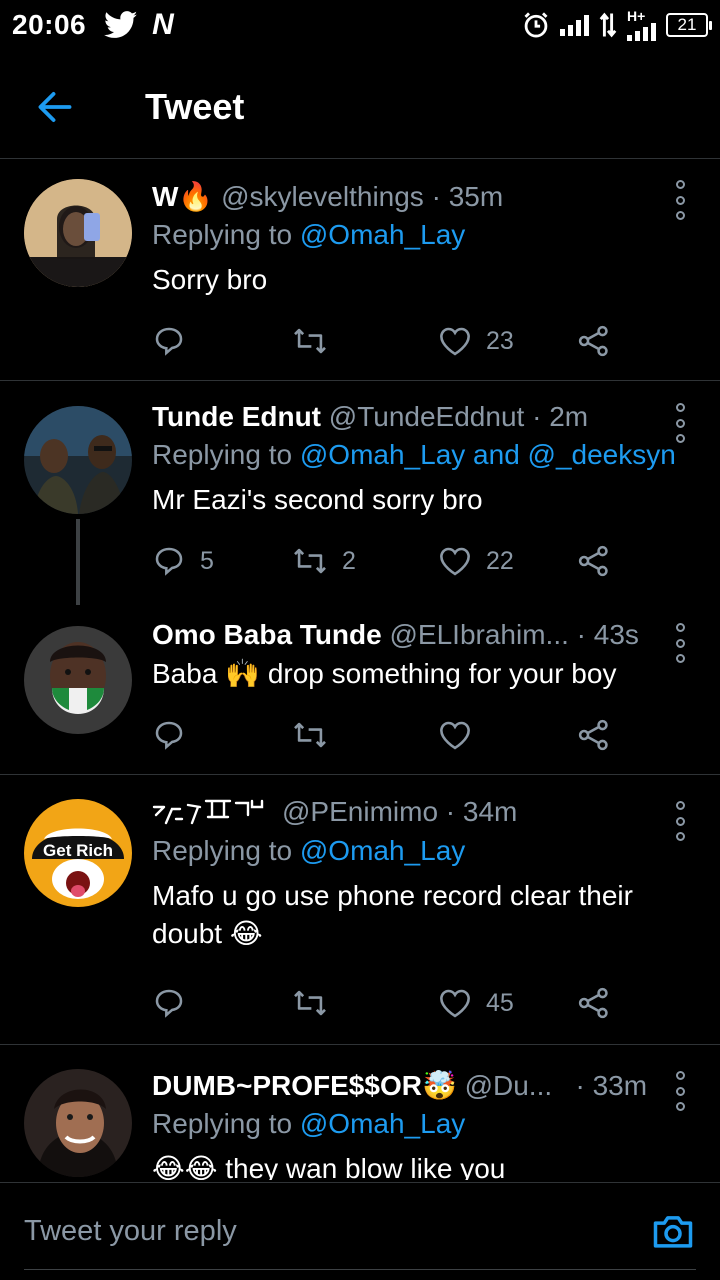  I want to click on retweet-button: 2, so click(324, 561).